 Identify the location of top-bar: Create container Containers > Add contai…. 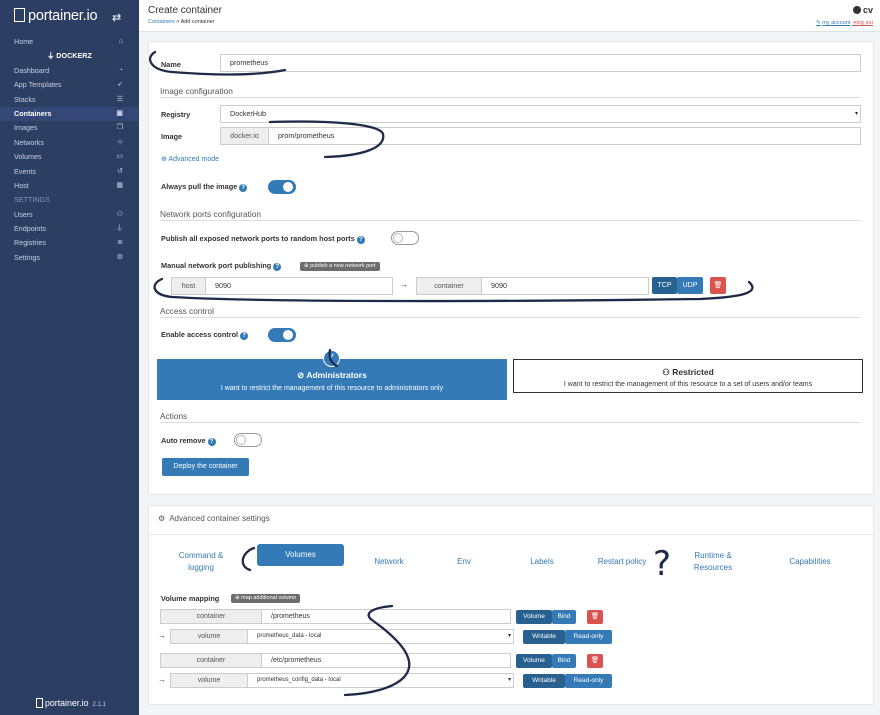
(509, 16).